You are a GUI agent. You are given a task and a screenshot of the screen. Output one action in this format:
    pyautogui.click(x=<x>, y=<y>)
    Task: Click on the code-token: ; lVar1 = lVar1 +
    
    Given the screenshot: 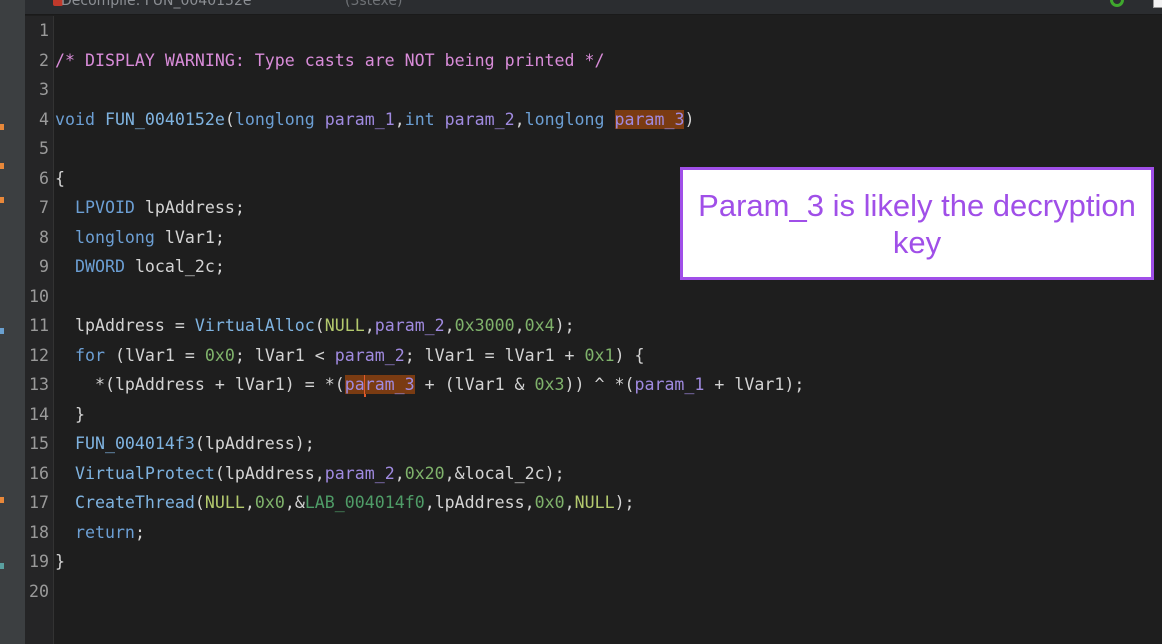 What is the action you would take?
    pyautogui.click(x=495, y=355)
    